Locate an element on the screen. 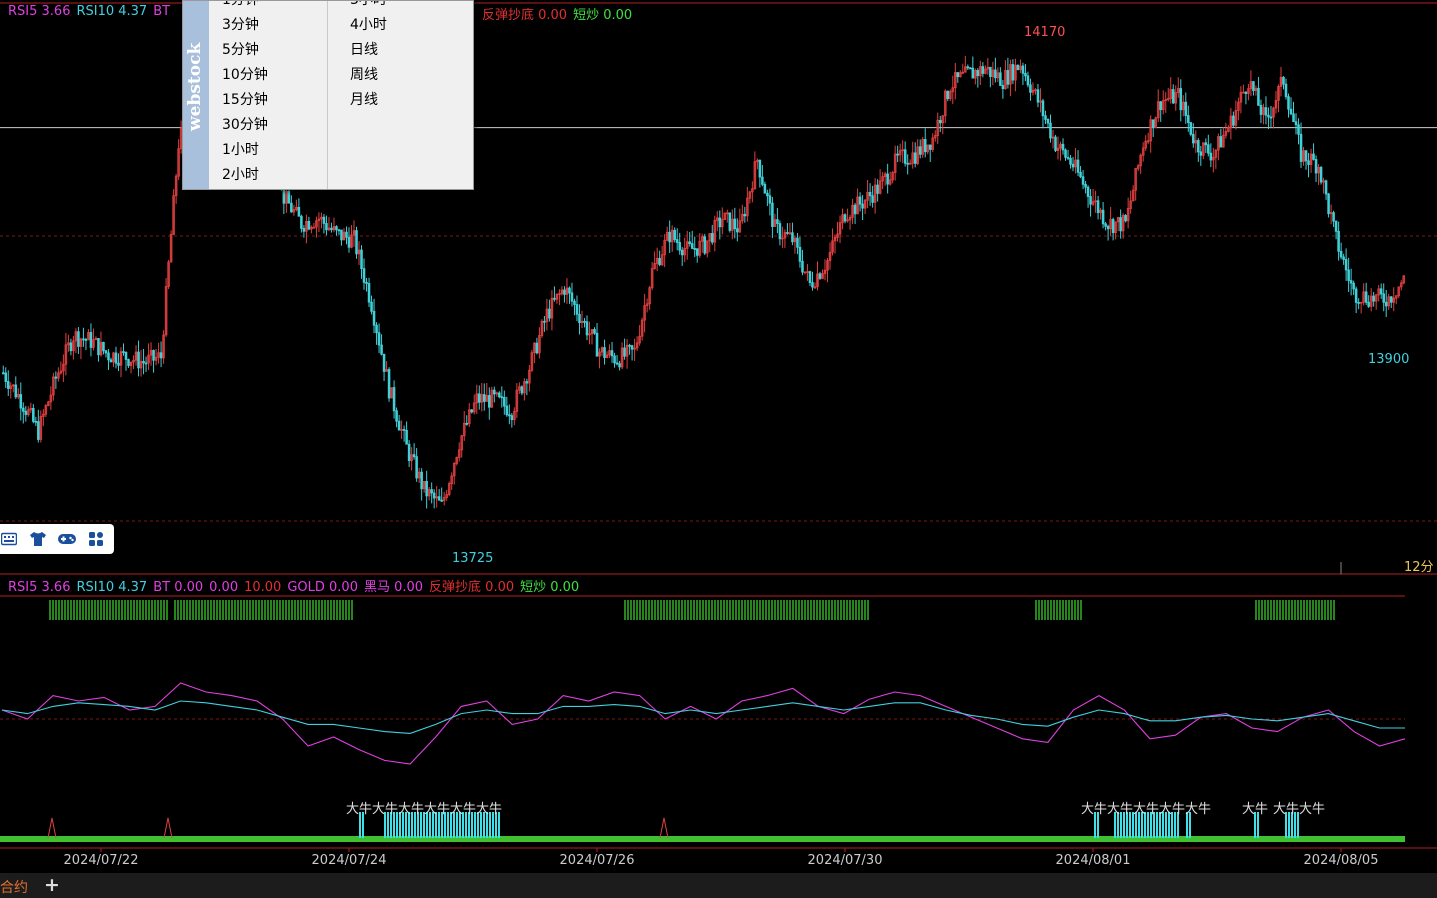 This screenshot has width=1437, height=898. legend-item: GOLD 0.00 is located at coordinates (322, 587).